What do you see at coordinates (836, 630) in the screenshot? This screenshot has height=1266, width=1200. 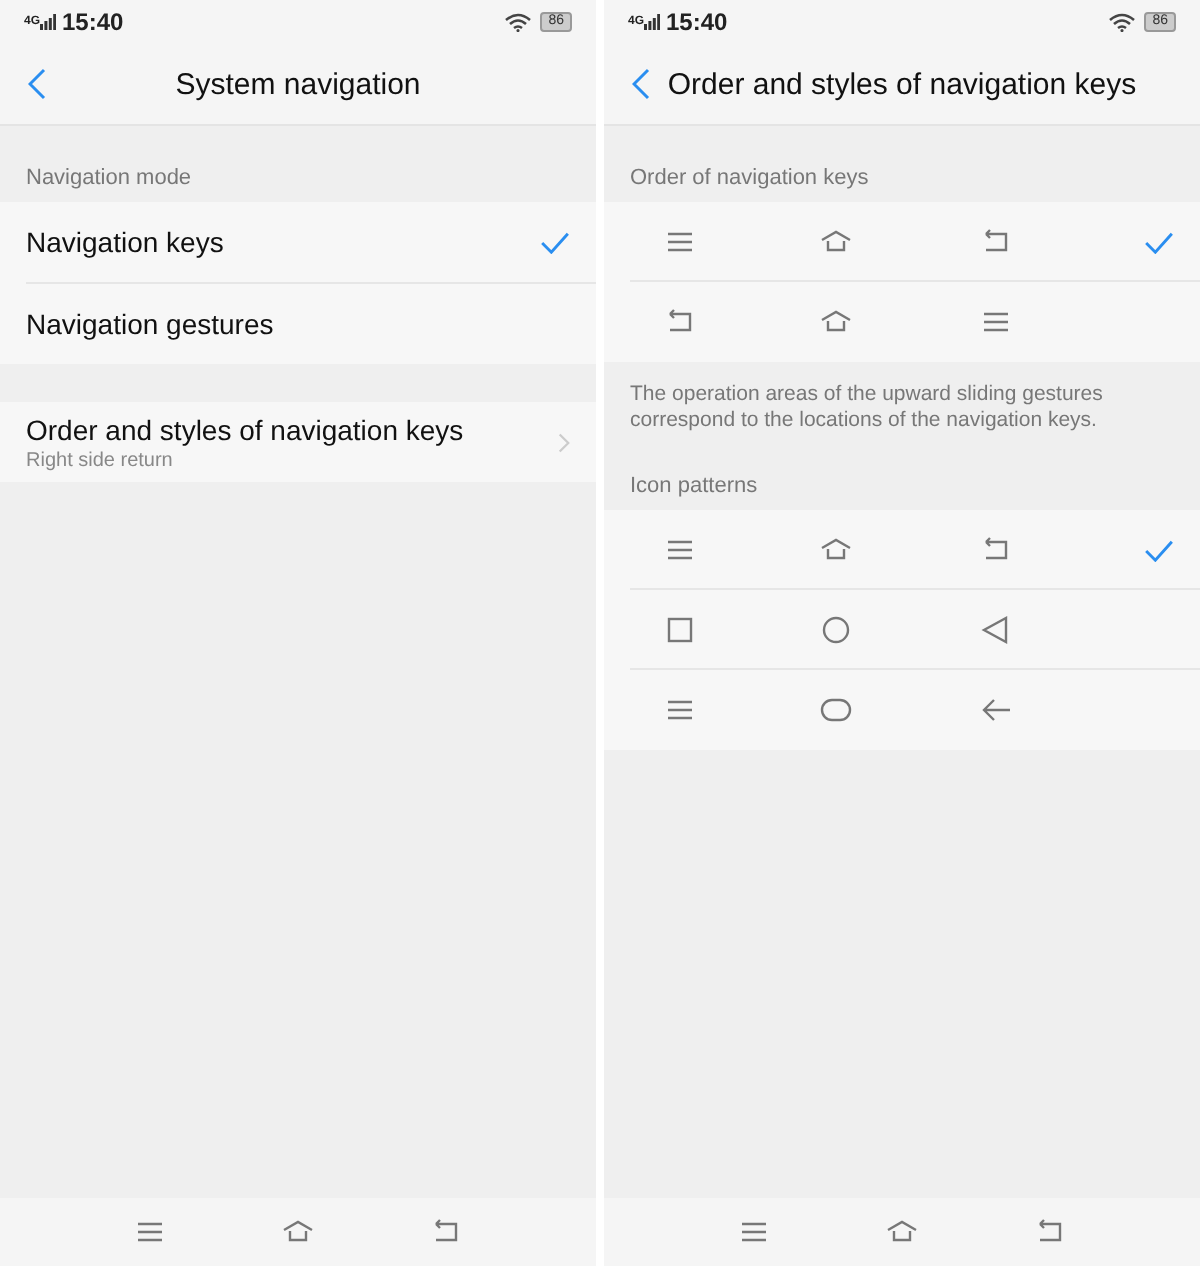 I see `circle-icon` at bounding box center [836, 630].